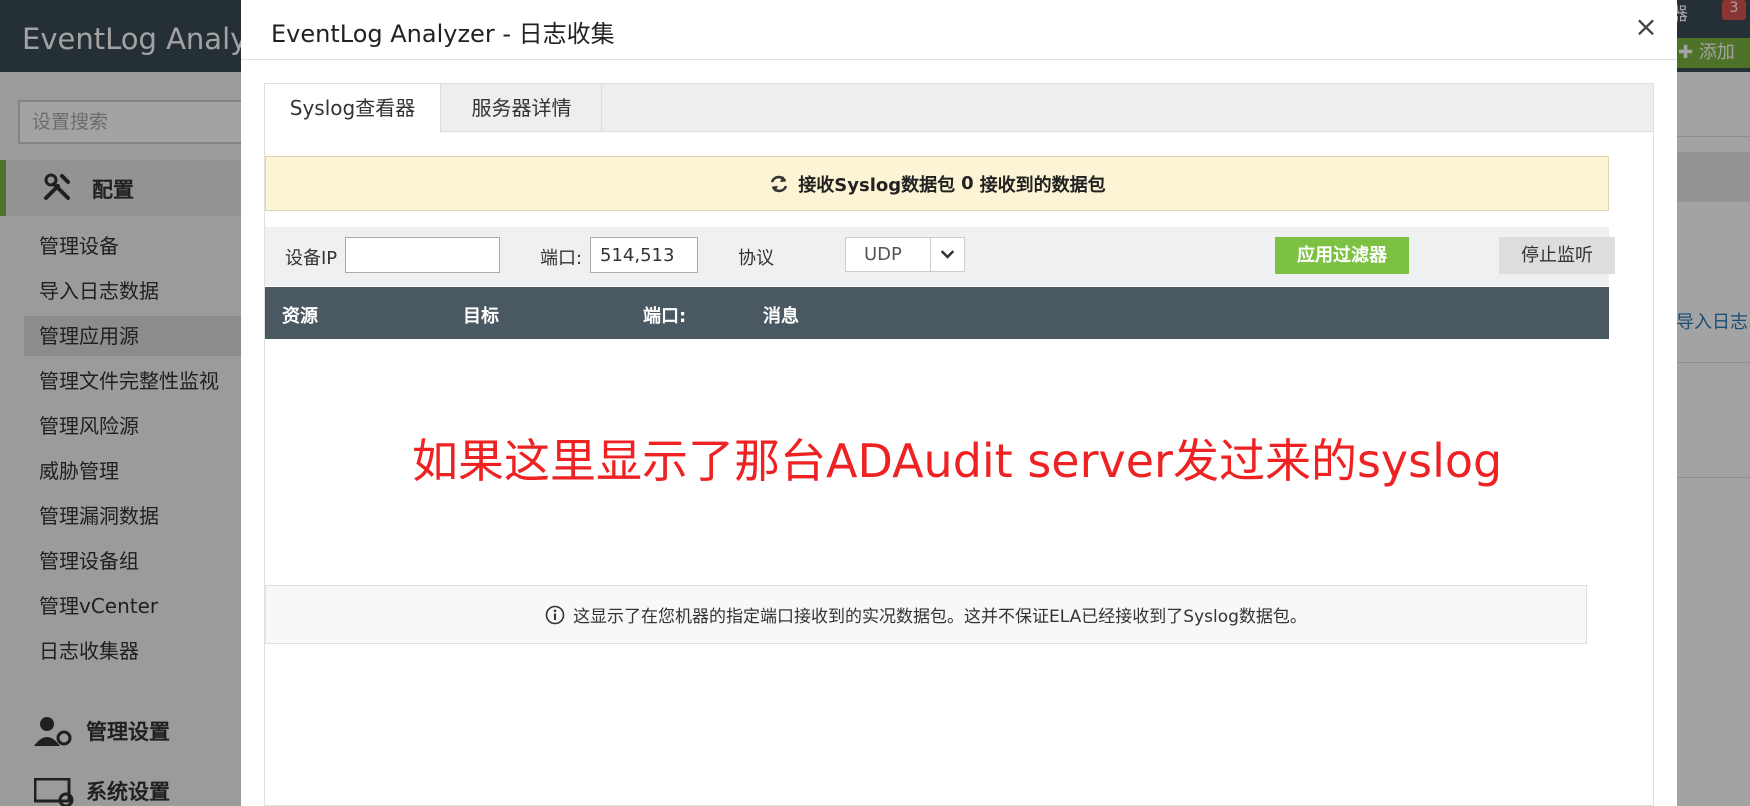  What do you see at coordinates (959, 30) in the screenshot?
I see `dialog-header: EventLog Analyzer - 日志收集 ×` at bounding box center [959, 30].